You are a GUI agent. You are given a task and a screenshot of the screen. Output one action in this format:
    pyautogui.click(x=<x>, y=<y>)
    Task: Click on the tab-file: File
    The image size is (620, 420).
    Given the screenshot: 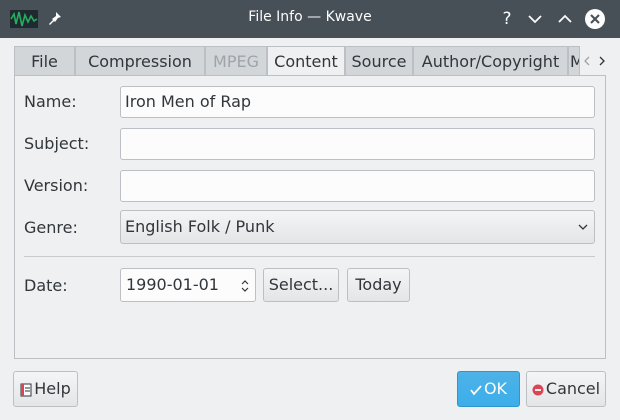 What is the action you would take?
    pyautogui.click(x=44, y=61)
    